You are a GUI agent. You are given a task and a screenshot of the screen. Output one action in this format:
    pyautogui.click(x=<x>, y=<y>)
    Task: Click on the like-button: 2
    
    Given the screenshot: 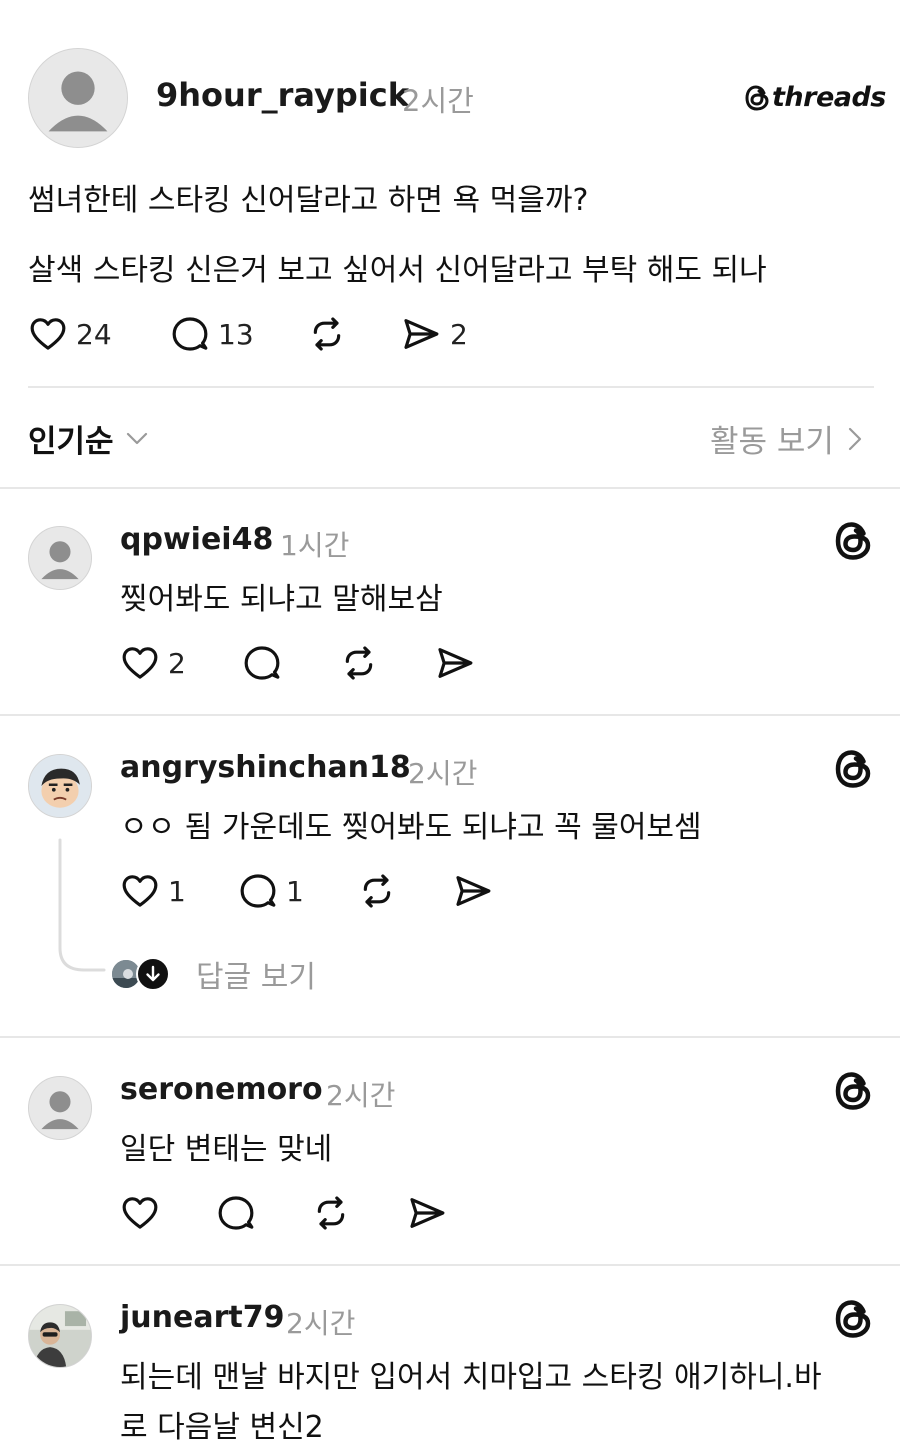 What is the action you would take?
    pyautogui.click(x=153, y=663)
    